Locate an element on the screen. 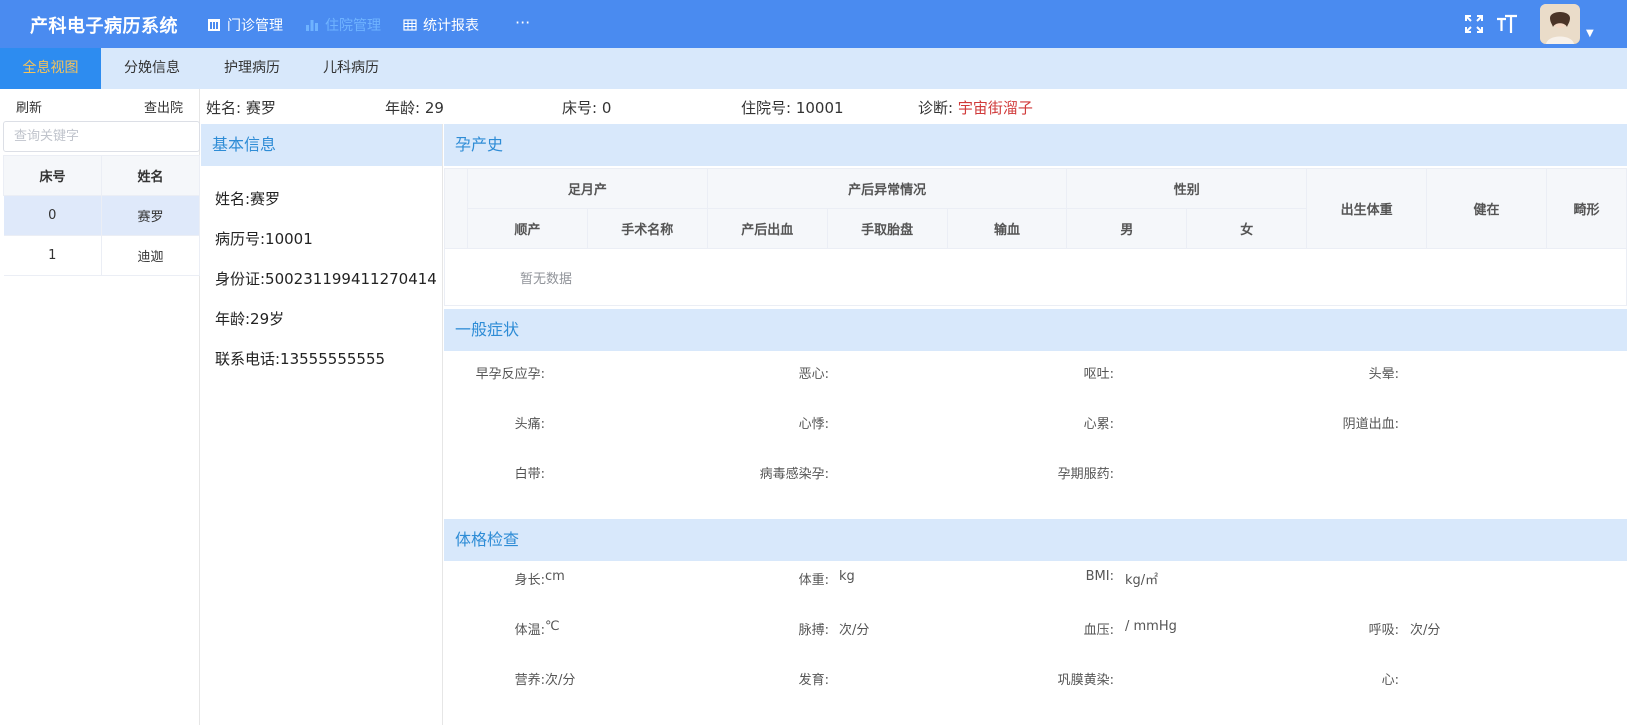 This screenshot has width=1627, height=725. col-natural-birth: 顺产 is located at coordinates (527, 228).